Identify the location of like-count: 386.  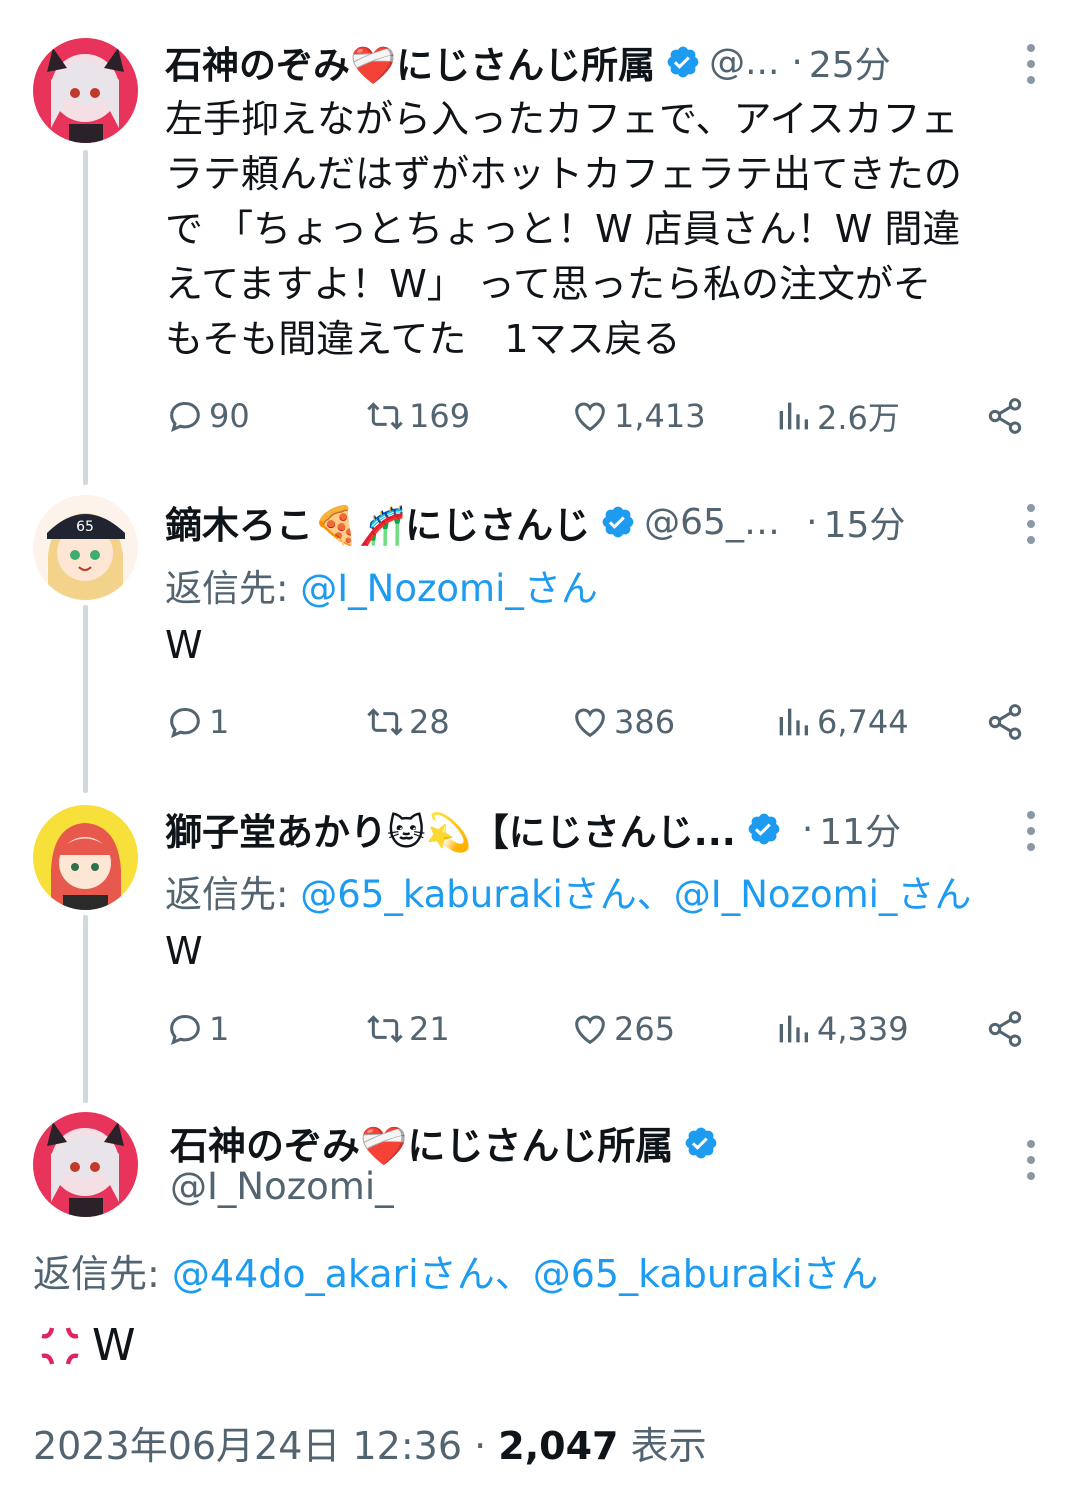
(645, 722).